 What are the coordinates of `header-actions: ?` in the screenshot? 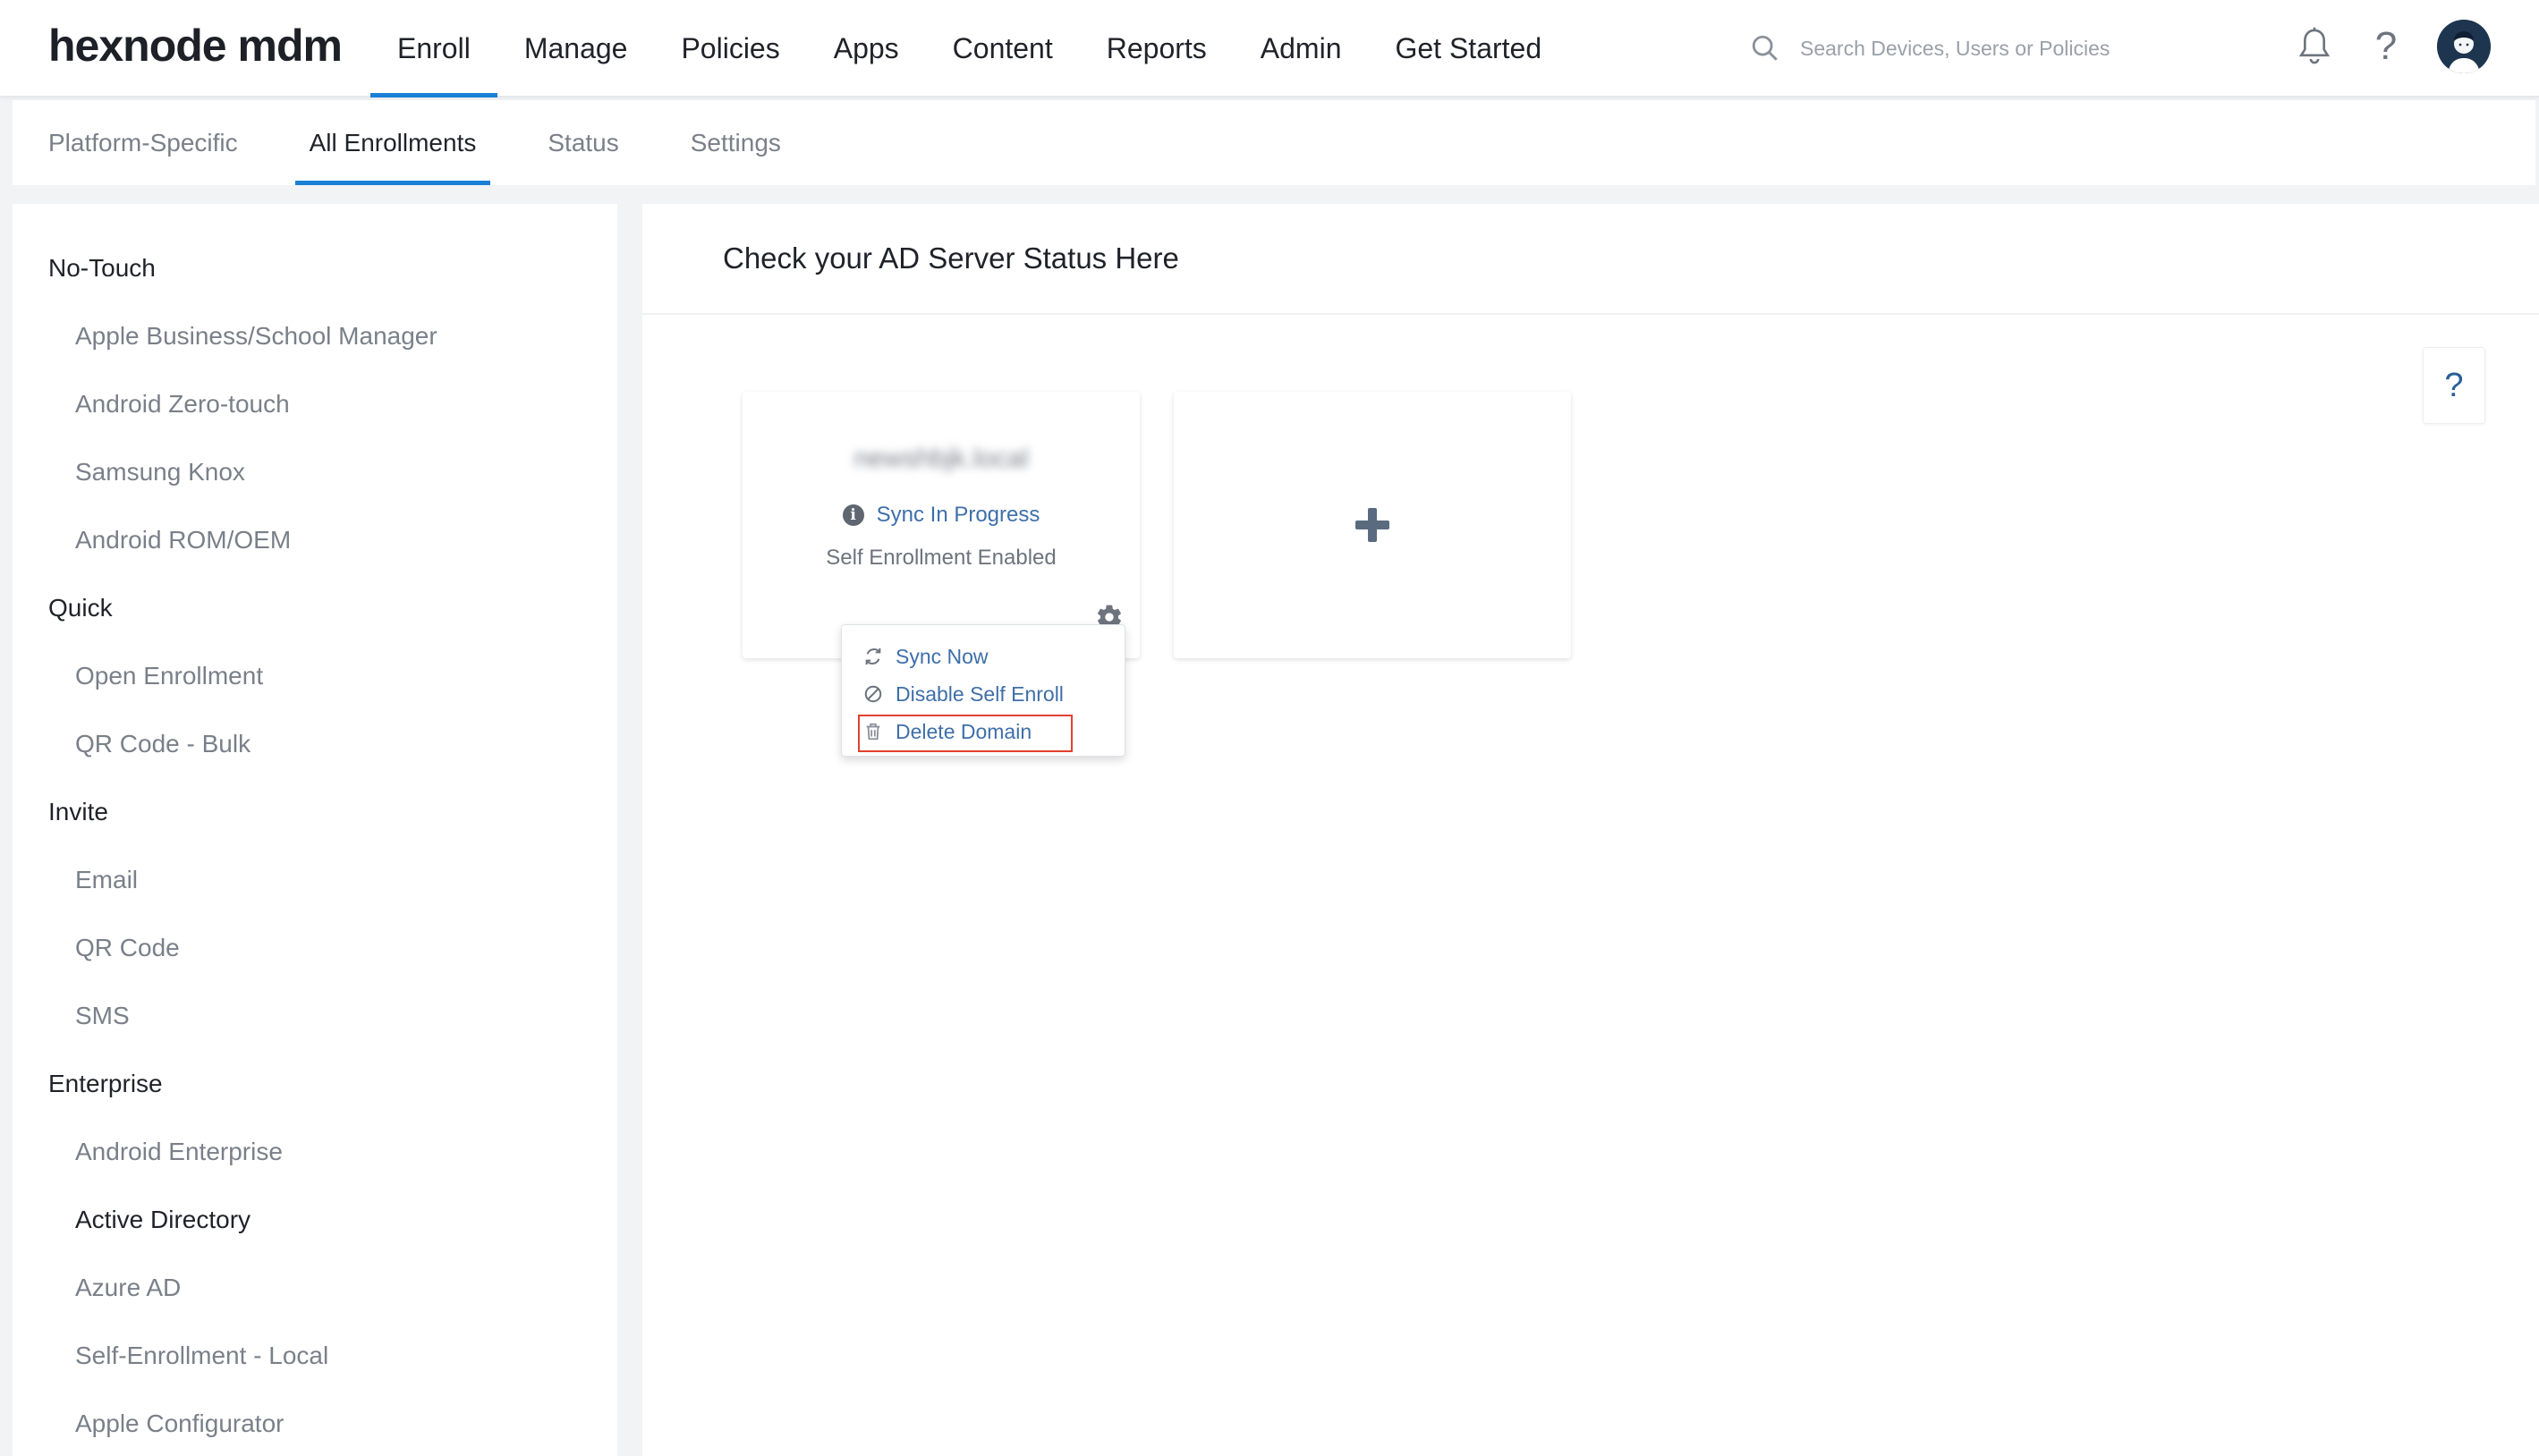 It's located at (2392, 46).